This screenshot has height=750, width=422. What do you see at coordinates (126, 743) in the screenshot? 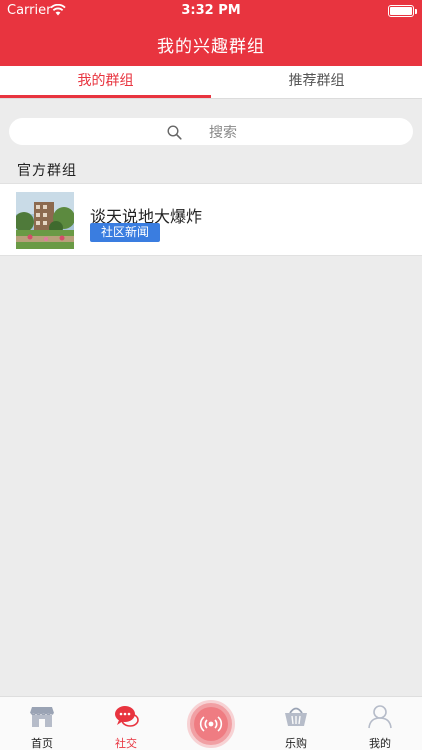
I see `tabbar-label-social: 社交` at bounding box center [126, 743].